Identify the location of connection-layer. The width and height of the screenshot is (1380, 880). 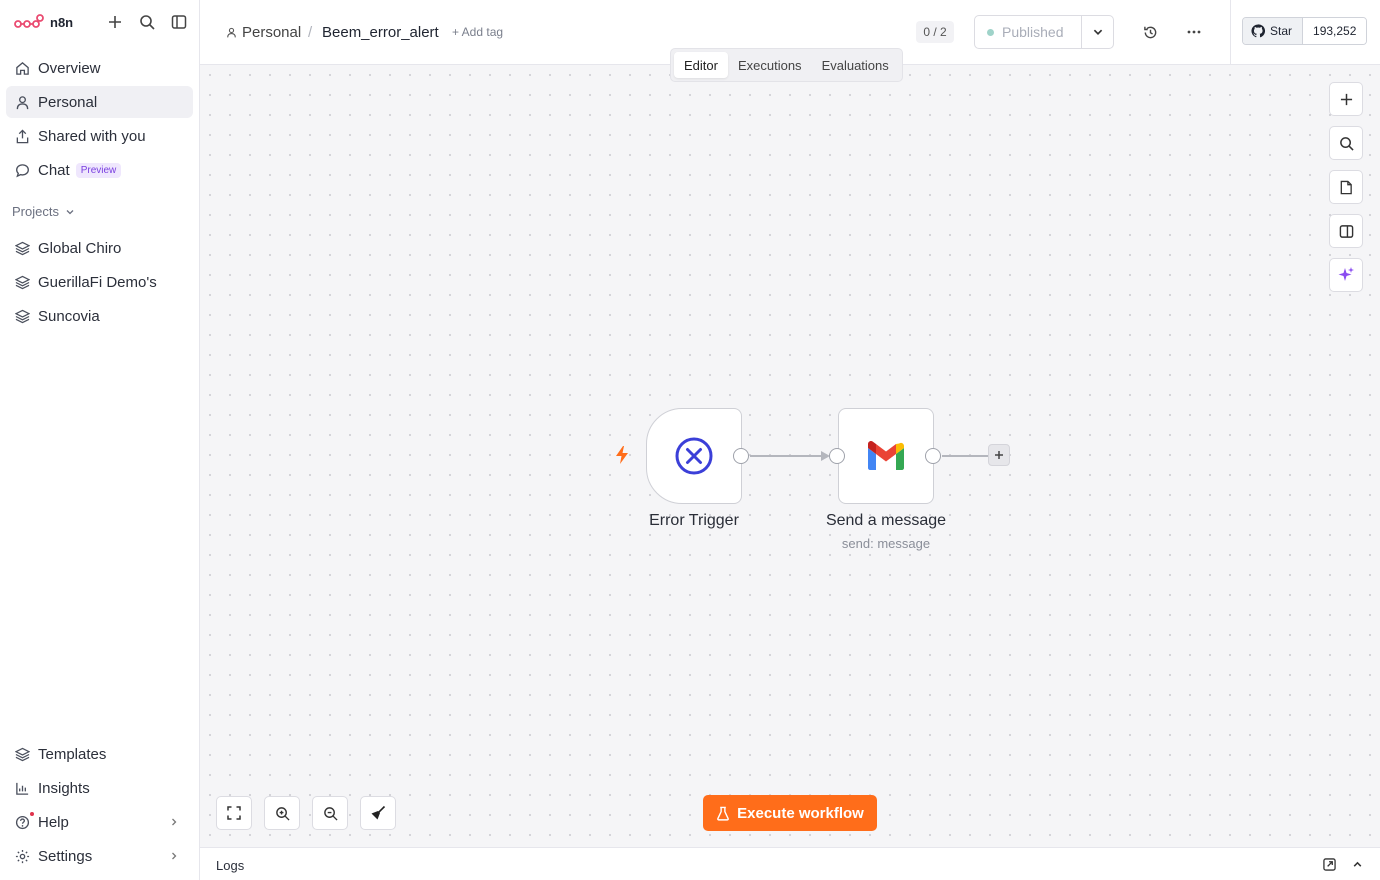
(869, 456).